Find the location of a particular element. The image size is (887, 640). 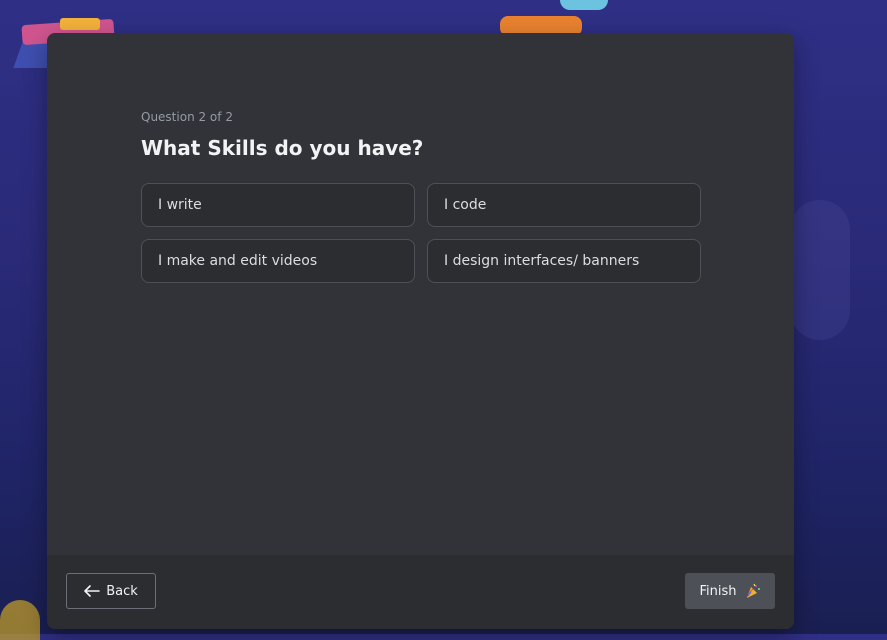

option-make-edit-videos: I make and edit videos is located at coordinates (278, 261).